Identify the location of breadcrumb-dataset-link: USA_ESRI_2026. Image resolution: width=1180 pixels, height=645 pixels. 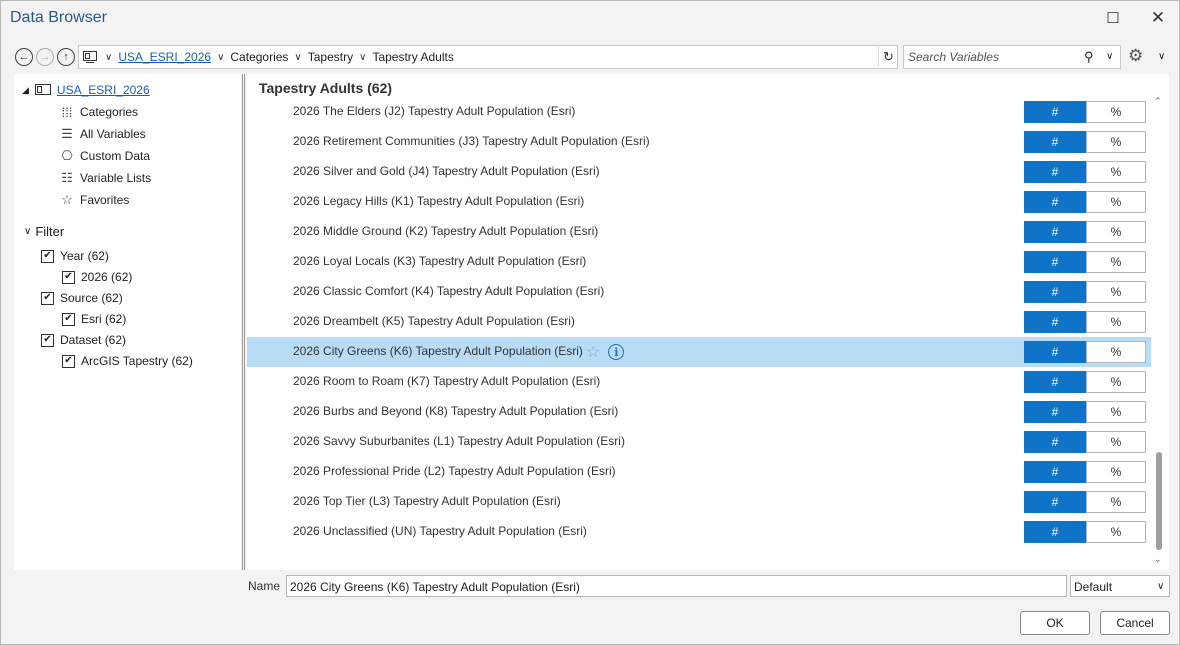
(164, 57).